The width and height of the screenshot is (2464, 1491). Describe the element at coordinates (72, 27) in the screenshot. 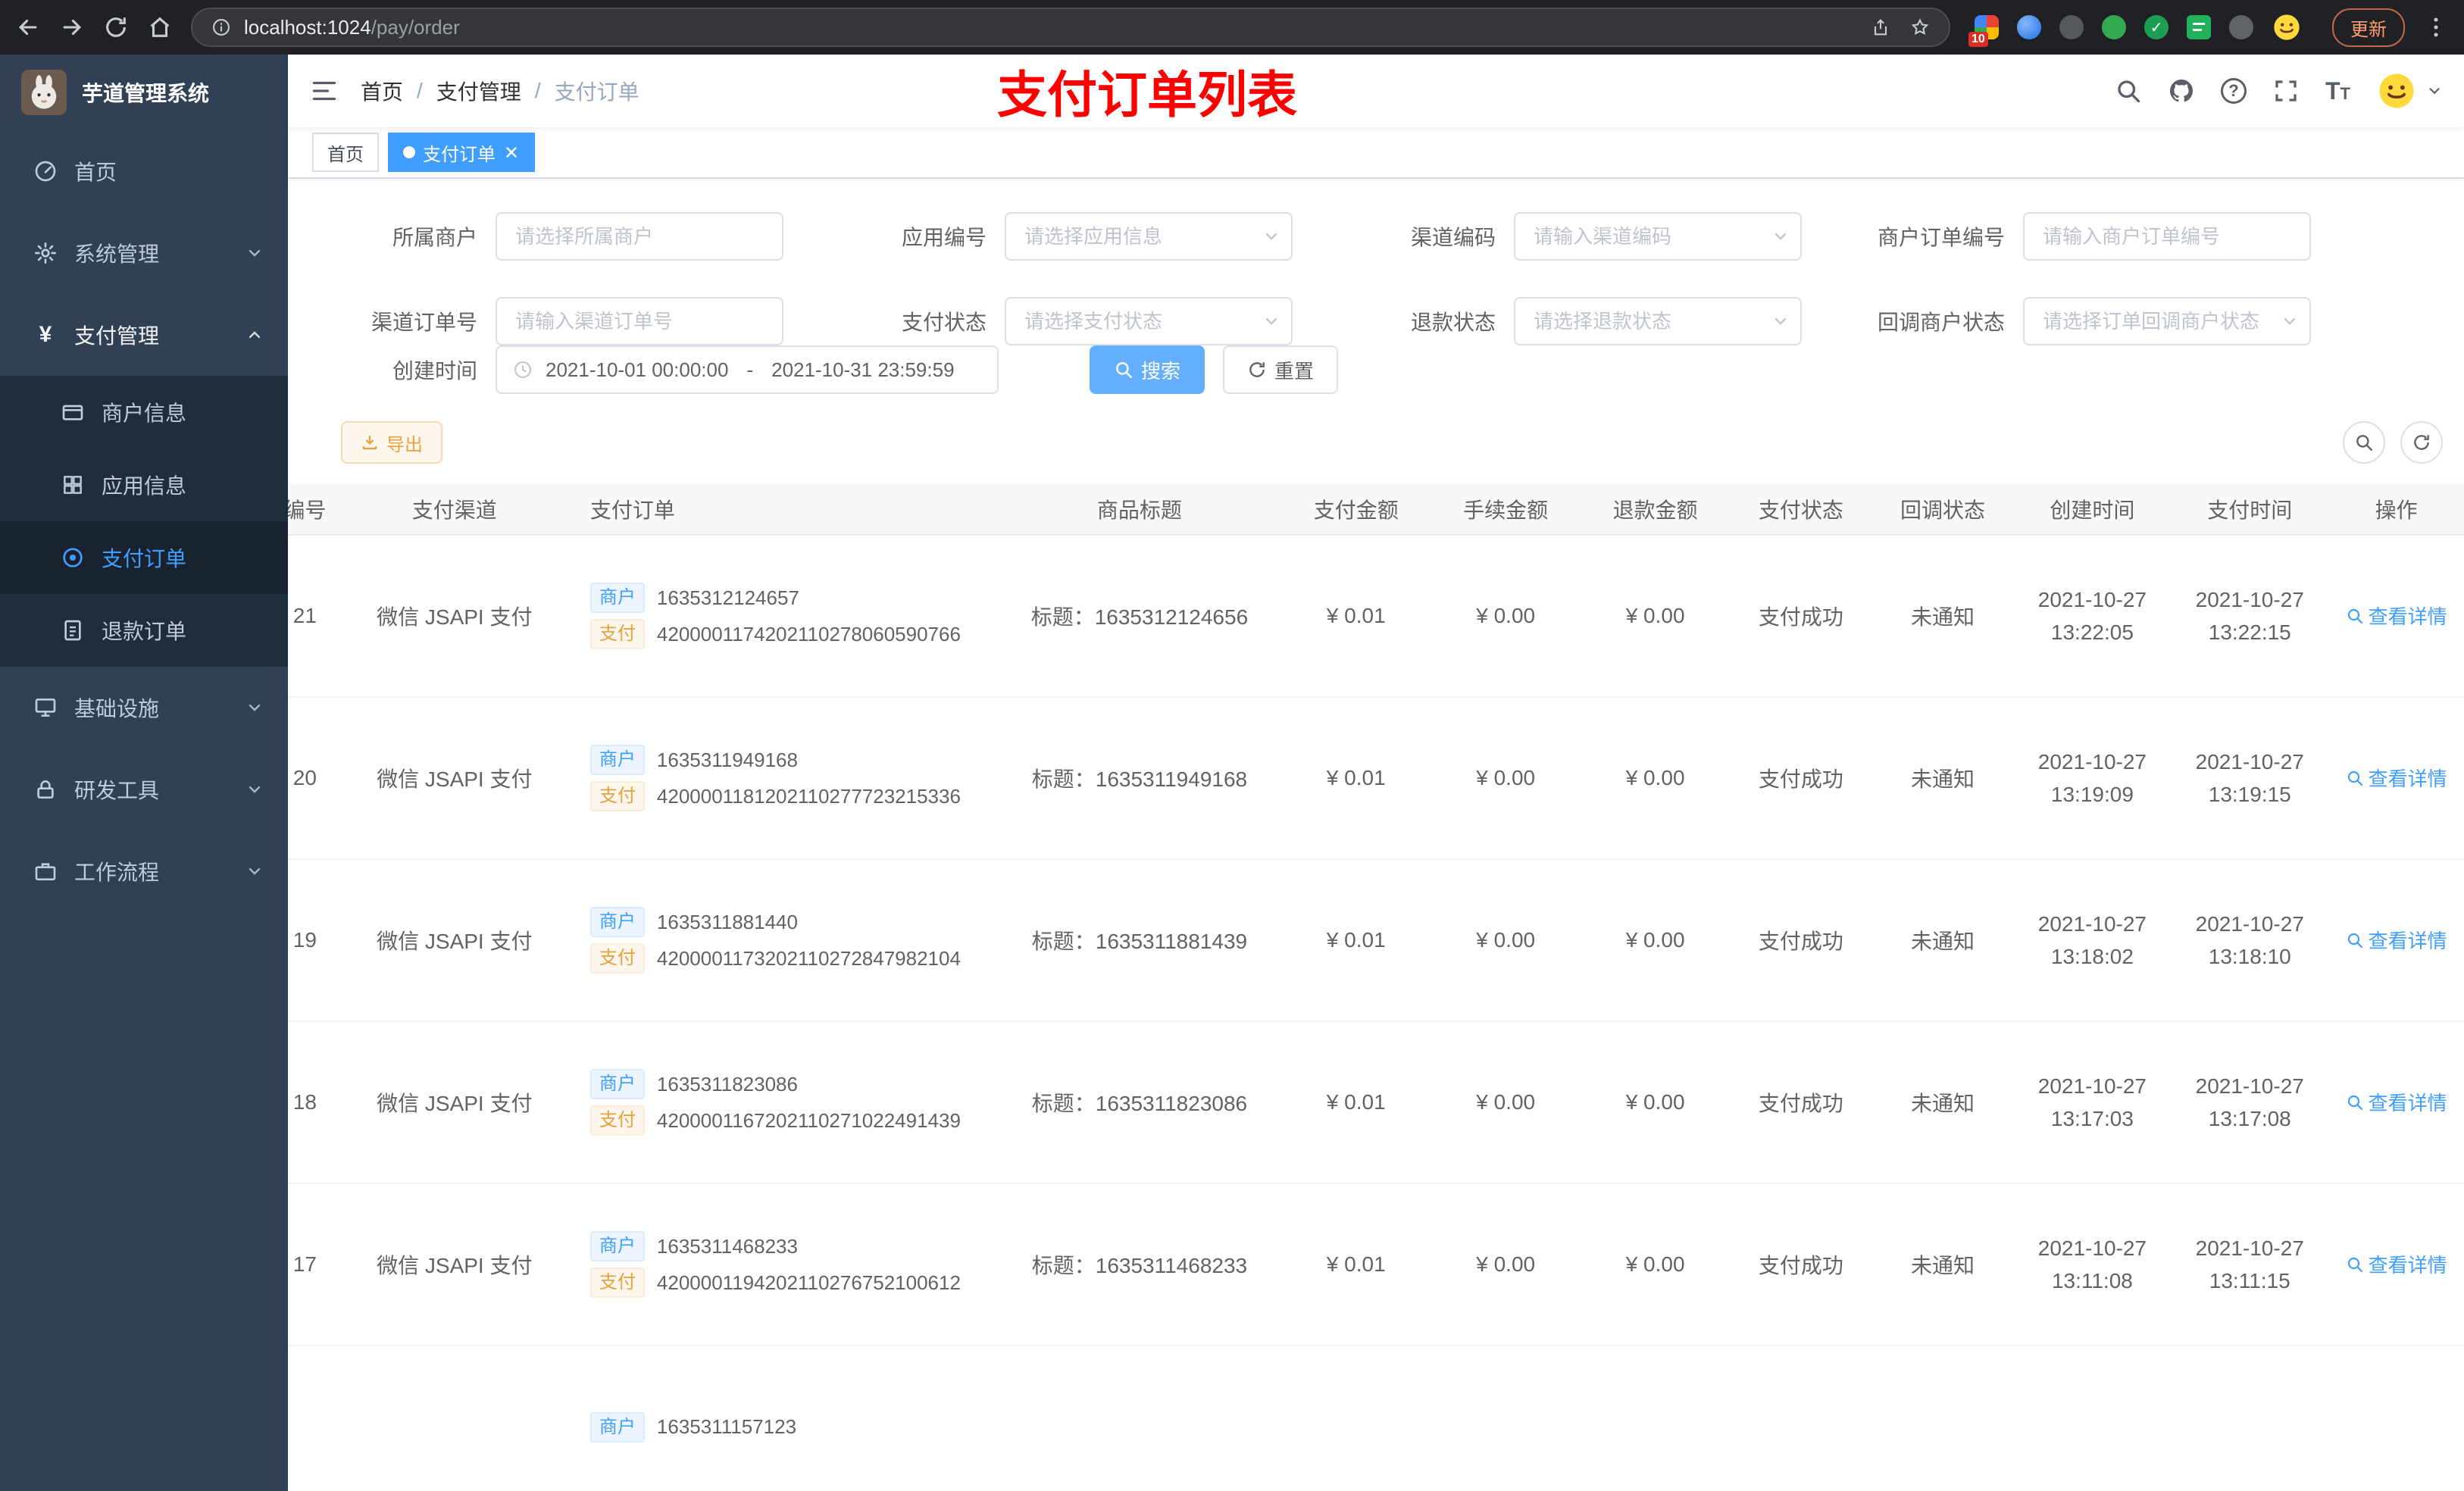

I see `browser-forward-icon` at that location.